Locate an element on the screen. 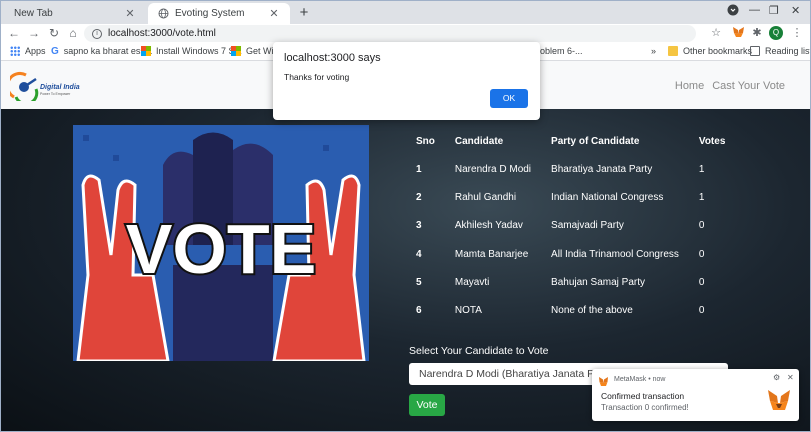 The width and height of the screenshot is (811, 432). bookmark-star-icon: ☆ is located at coordinates (716, 33).